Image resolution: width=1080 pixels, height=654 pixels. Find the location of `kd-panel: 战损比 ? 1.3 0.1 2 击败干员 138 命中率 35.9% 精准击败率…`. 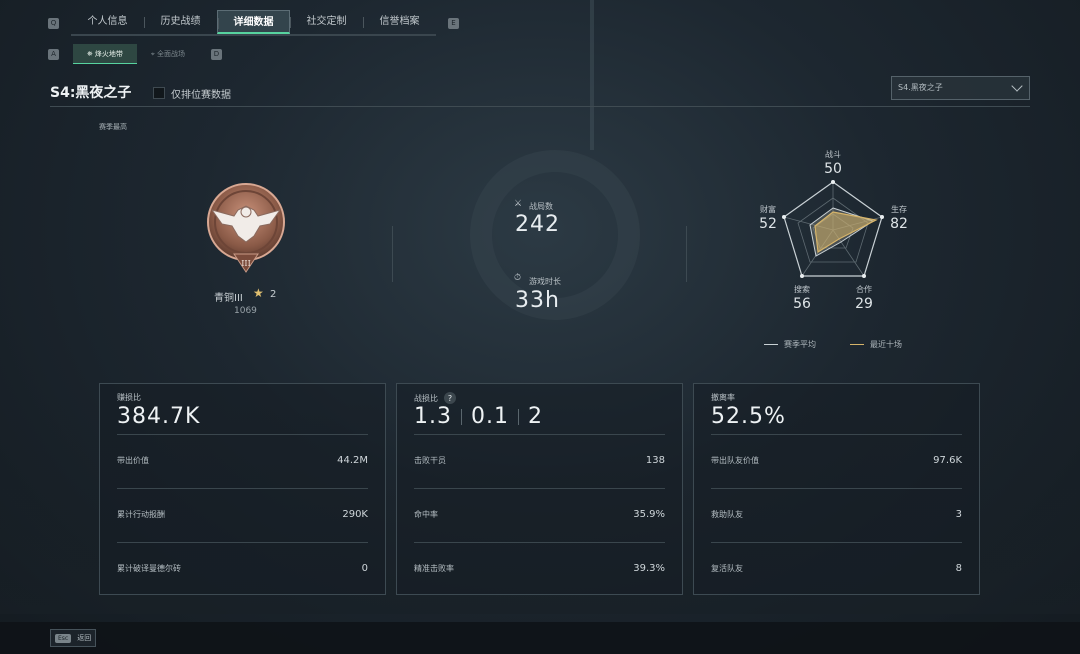

kd-panel: 战损比 ? 1.3 0.1 2 击败干员 138 命中率 35.9% 精准击败率… is located at coordinates (539, 489).